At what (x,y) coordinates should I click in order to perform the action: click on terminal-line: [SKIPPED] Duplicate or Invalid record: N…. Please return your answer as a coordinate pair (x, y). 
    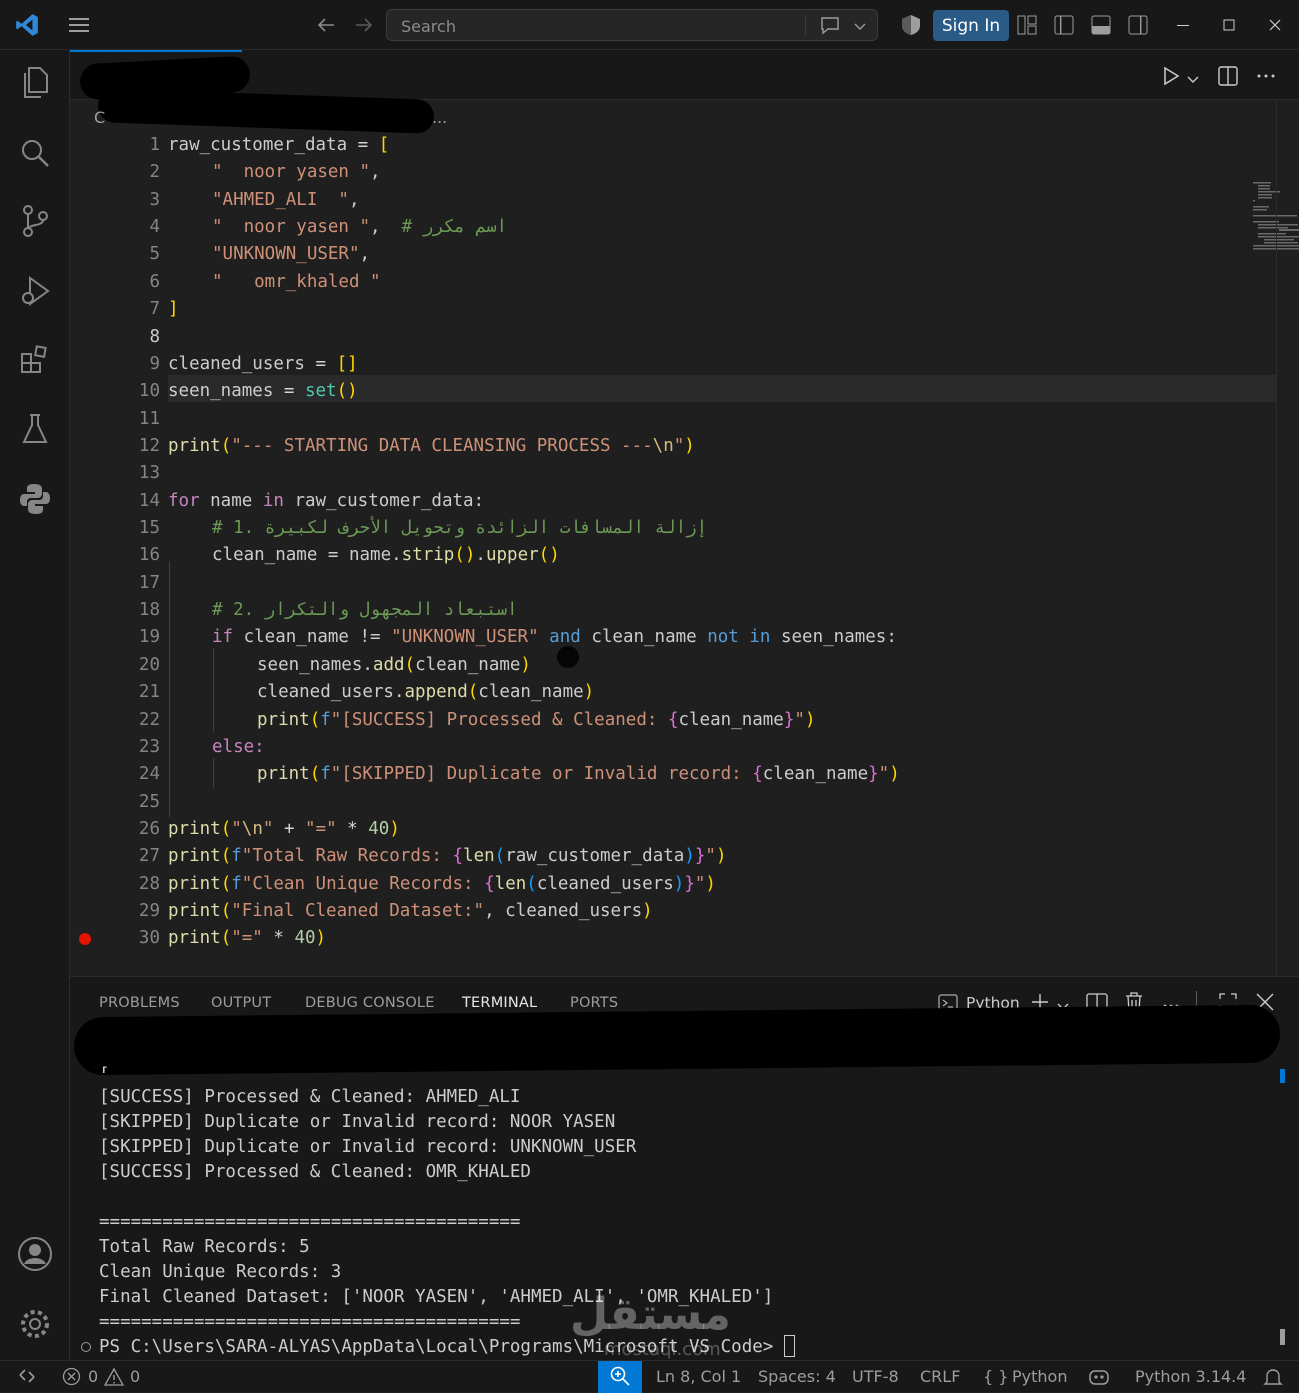
    Looking at the image, I should click on (357, 1122).